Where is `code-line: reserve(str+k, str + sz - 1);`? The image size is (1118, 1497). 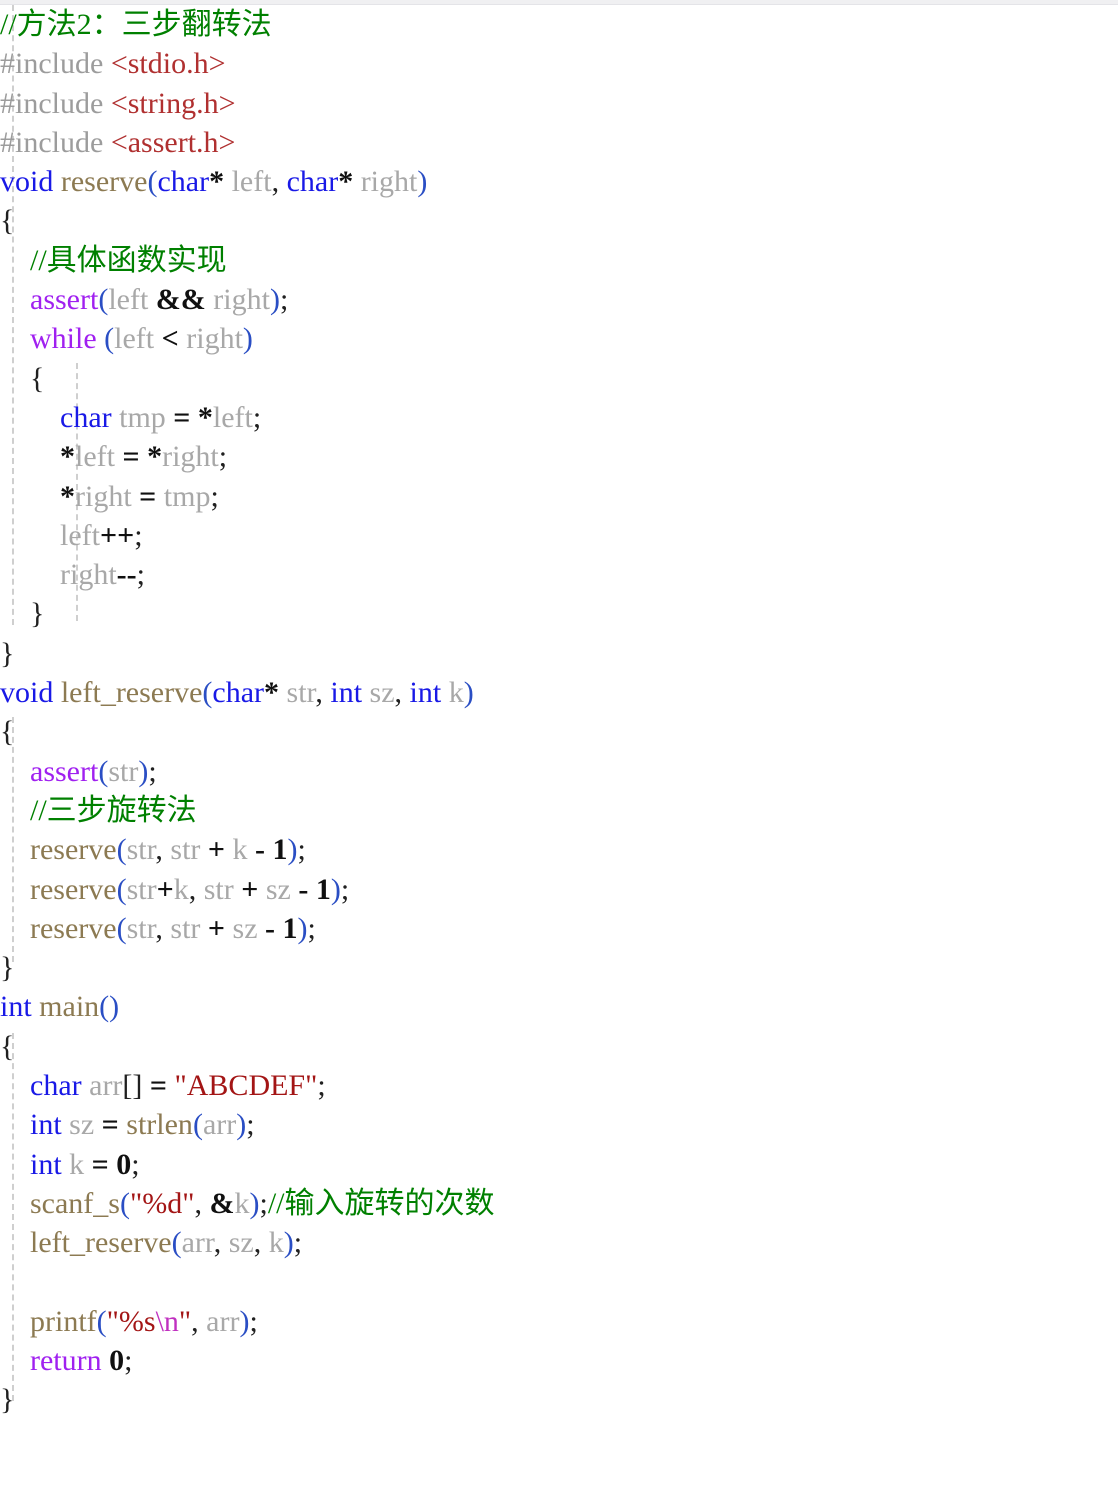
code-line: reserve(str+k, str + sz - 1); is located at coordinates (559, 889).